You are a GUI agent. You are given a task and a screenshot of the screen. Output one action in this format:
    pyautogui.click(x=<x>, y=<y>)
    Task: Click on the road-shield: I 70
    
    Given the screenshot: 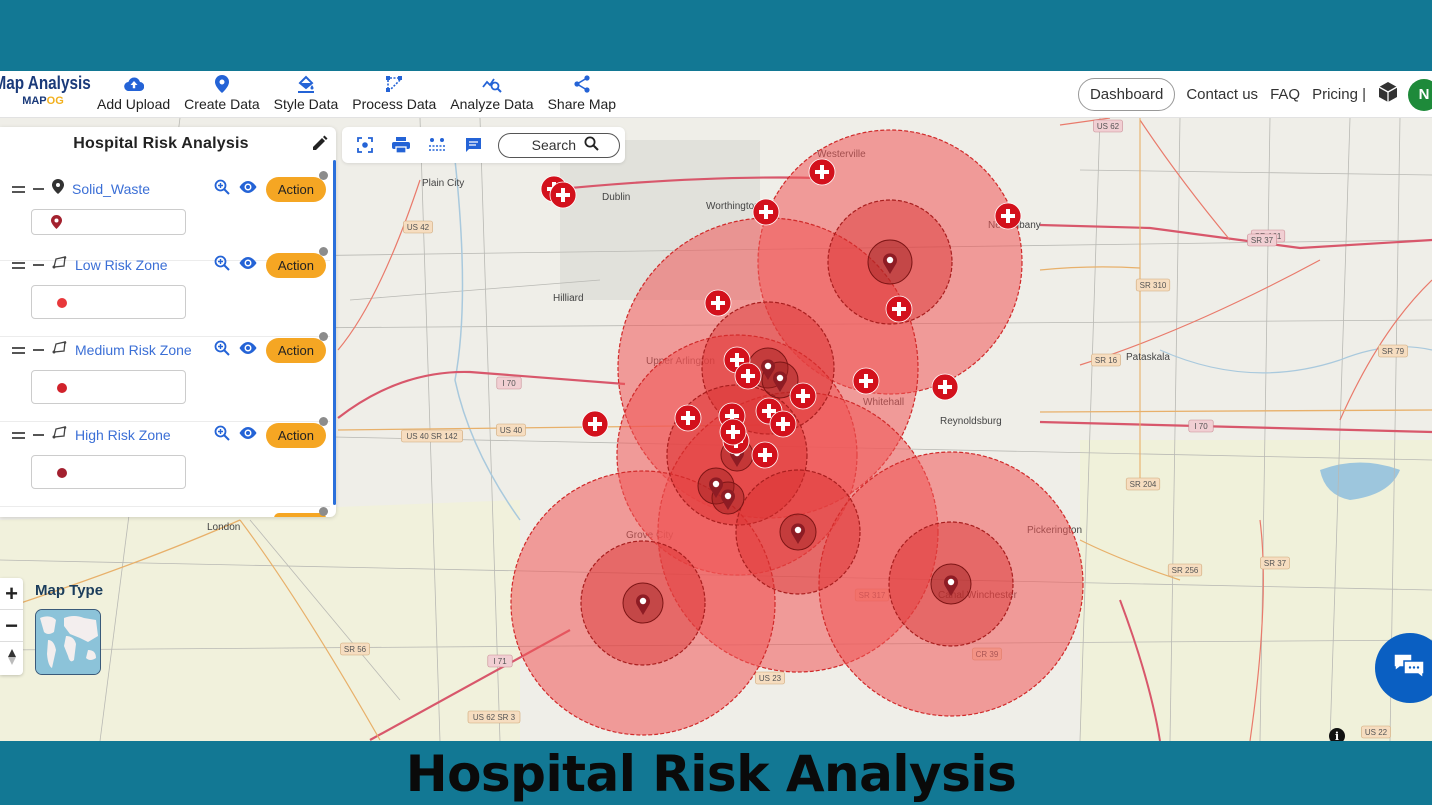 What is the action you would take?
    pyautogui.click(x=1201, y=426)
    